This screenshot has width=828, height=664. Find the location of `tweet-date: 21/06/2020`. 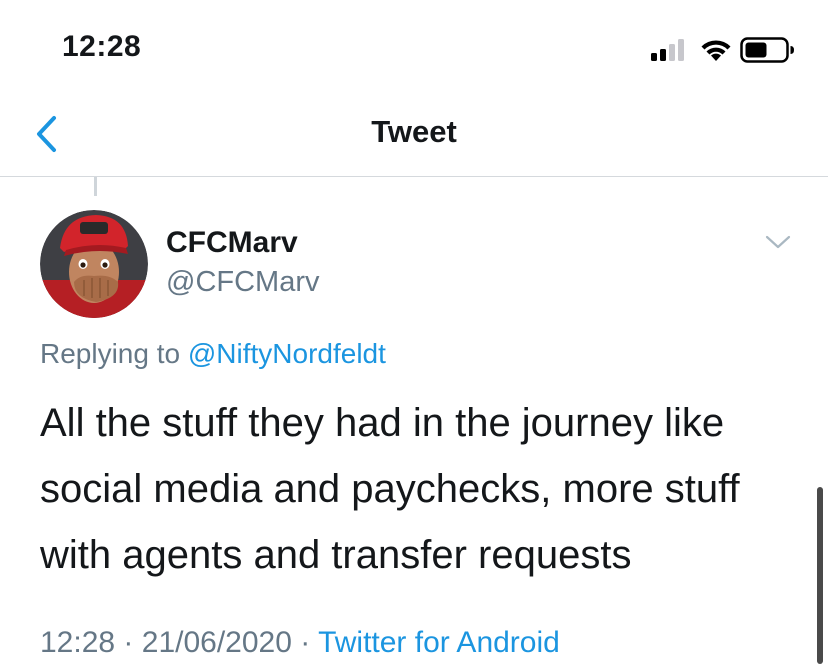

tweet-date: 21/06/2020 is located at coordinates (216, 642).